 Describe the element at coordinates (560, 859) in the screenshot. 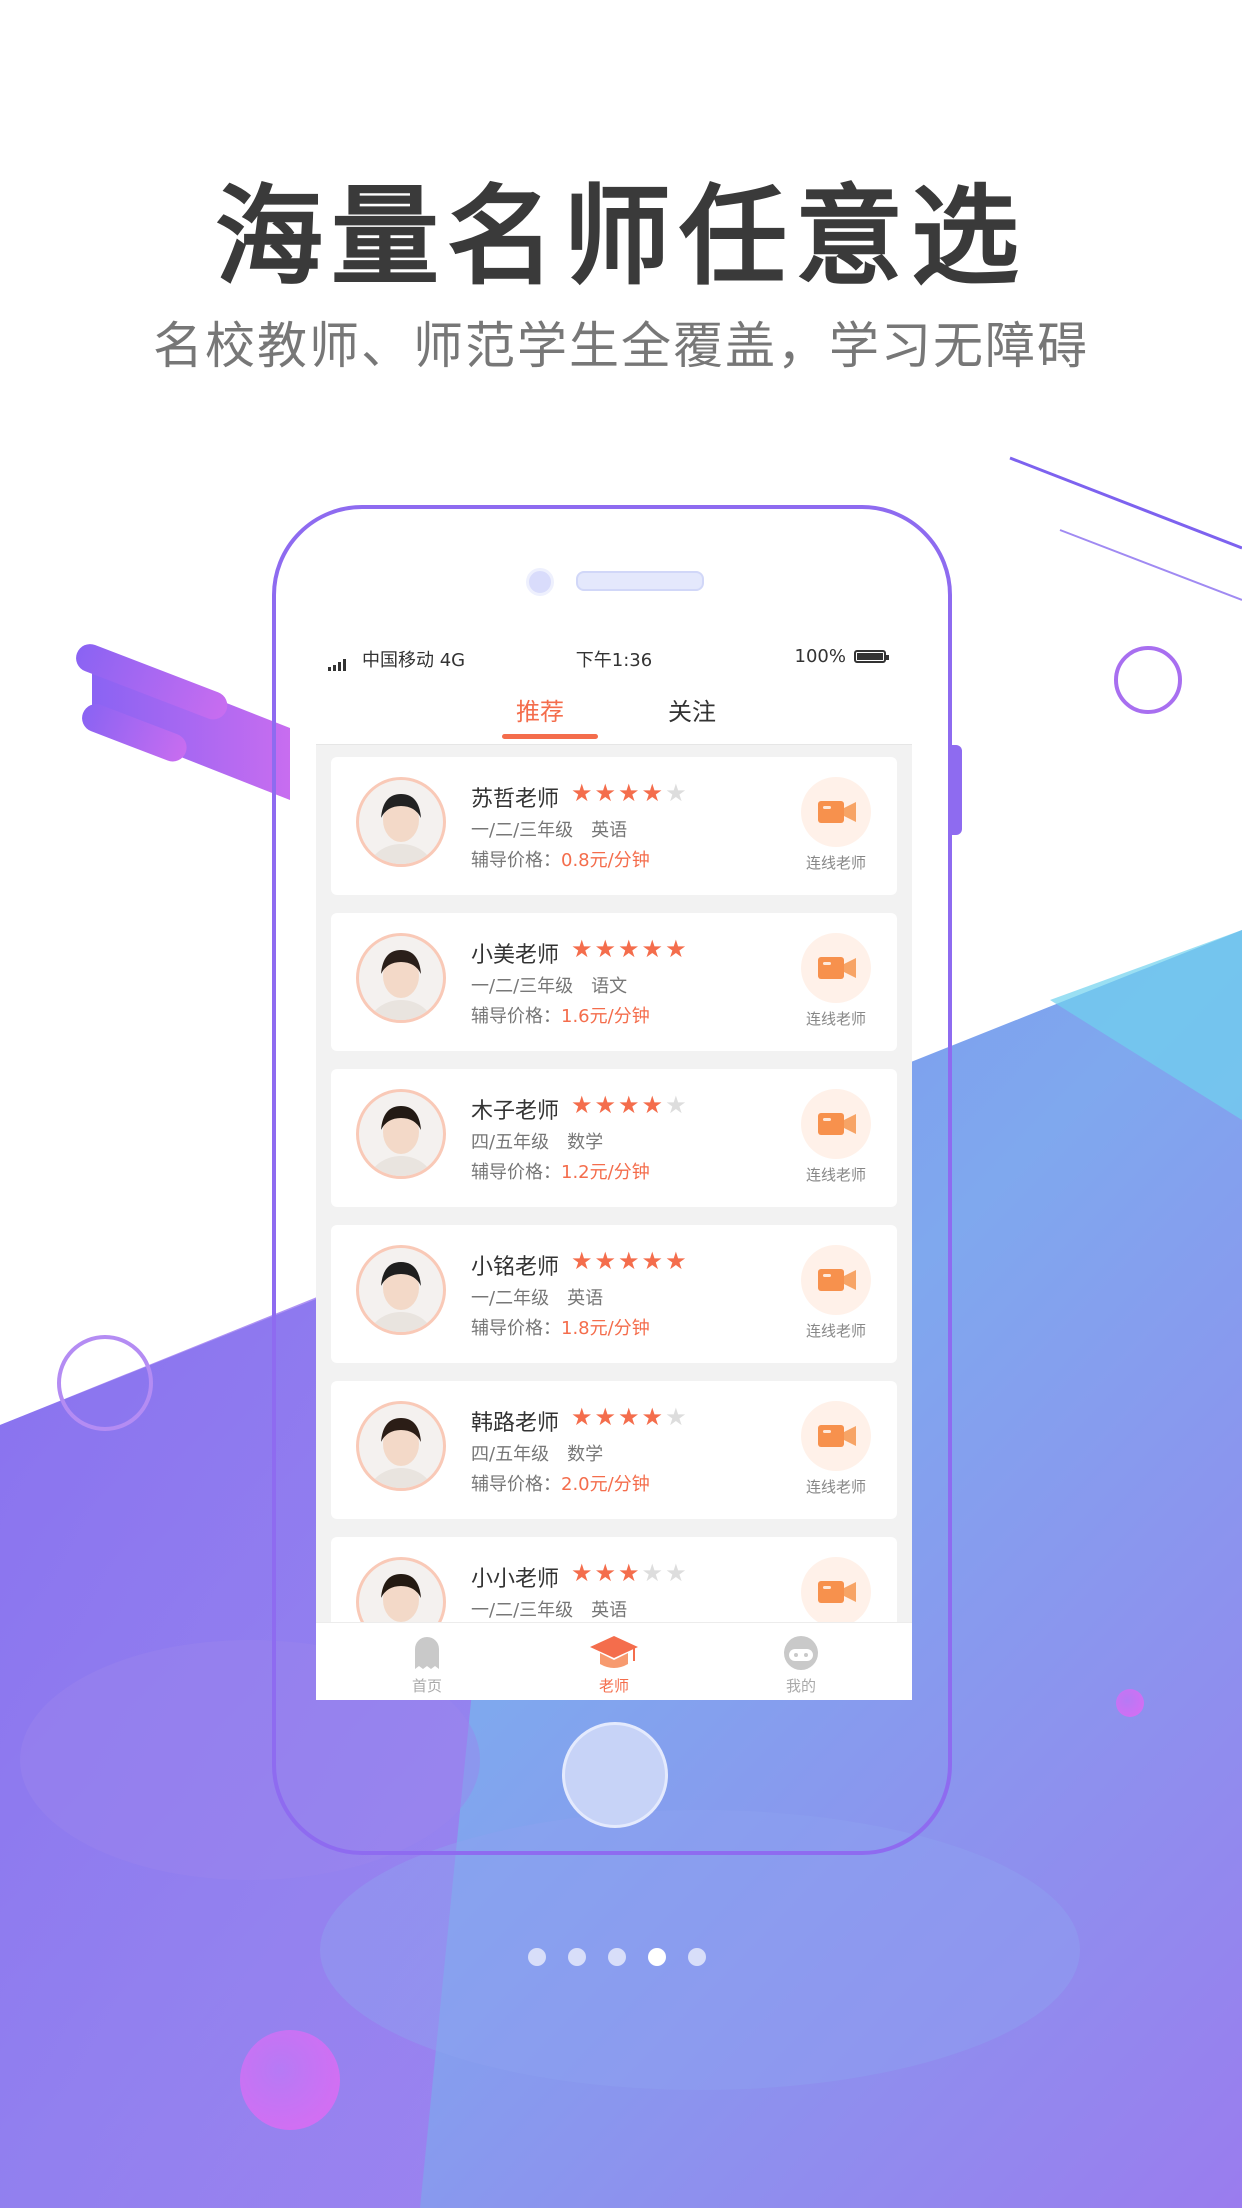

I see `price-row: 辅导价格：0.8元/分钟` at that location.